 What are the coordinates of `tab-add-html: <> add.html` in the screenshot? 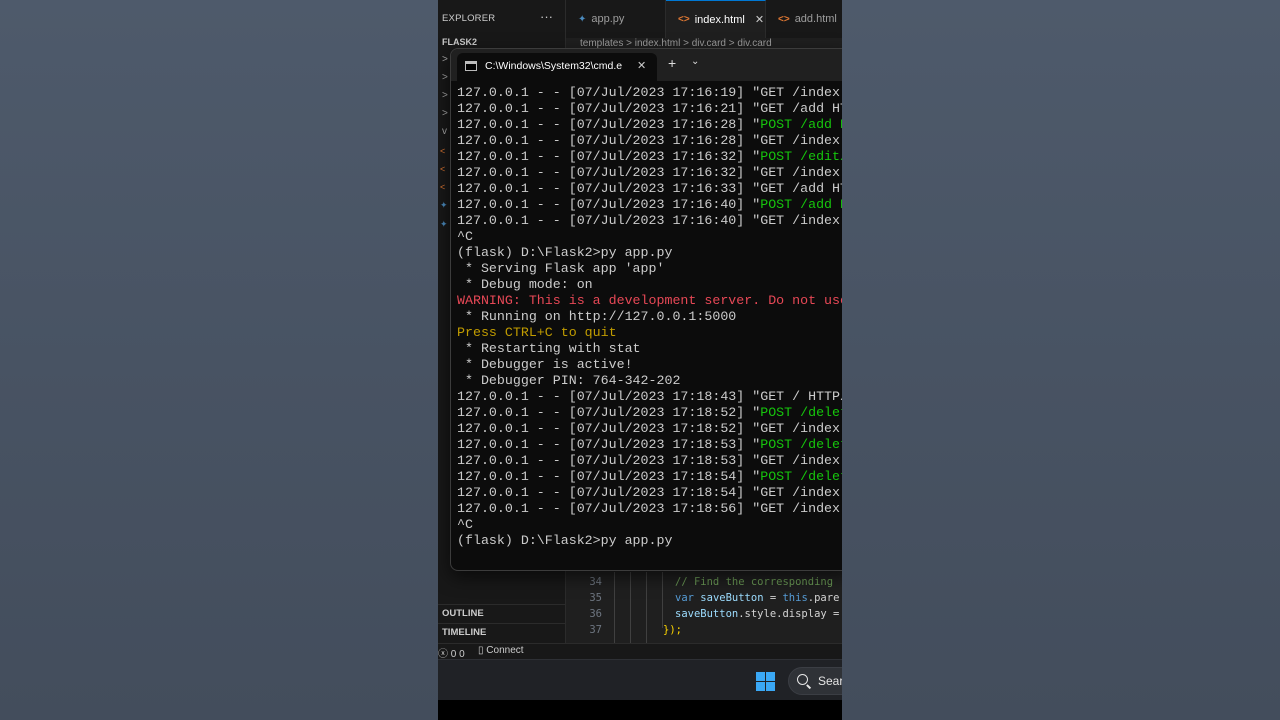 It's located at (804, 19).